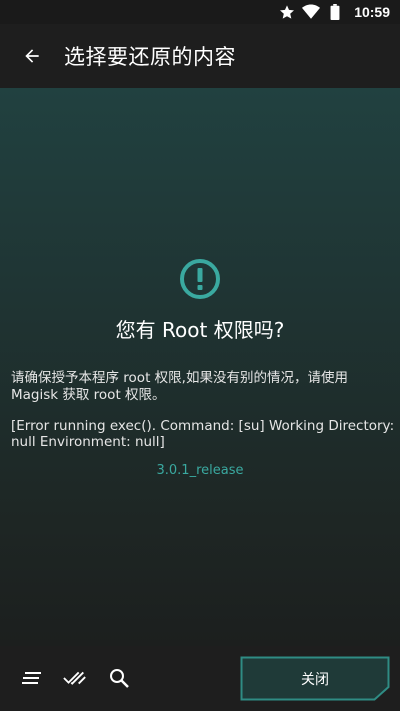 This screenshot has height=711, width=400. I want to click on close-button: 关闭, so click(315, 678).